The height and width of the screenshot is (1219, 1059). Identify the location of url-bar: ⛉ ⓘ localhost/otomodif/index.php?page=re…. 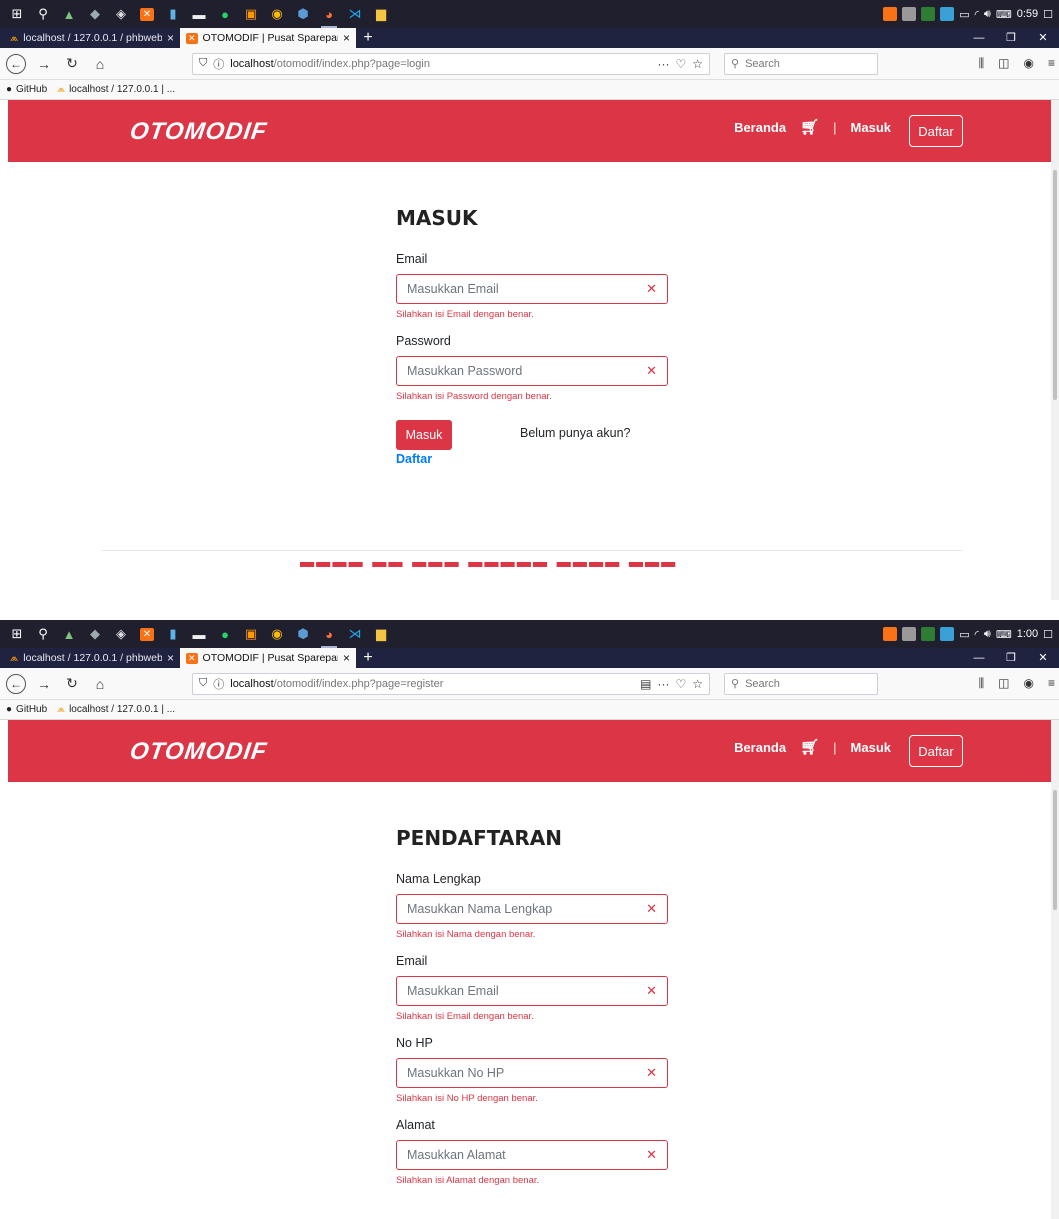
(451, 683).